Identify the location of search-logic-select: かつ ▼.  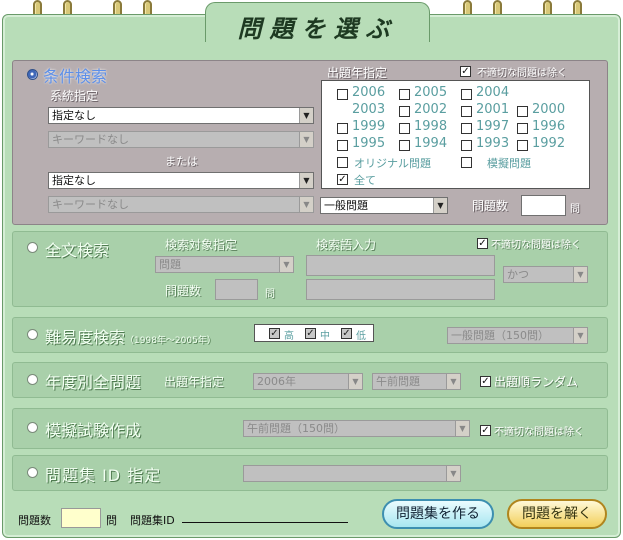
(545, 274).